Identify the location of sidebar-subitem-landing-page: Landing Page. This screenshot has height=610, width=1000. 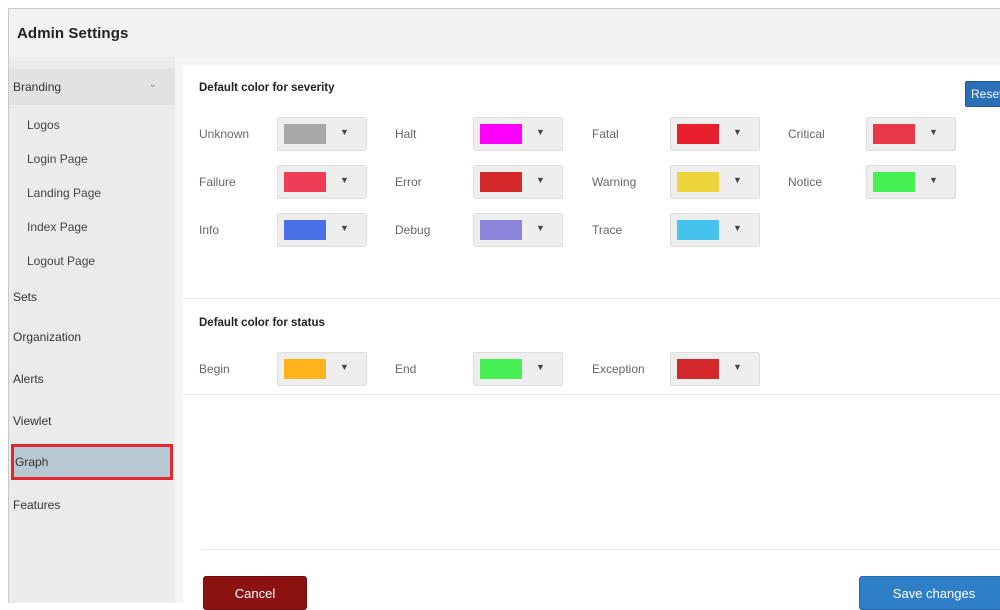
(92, 193).